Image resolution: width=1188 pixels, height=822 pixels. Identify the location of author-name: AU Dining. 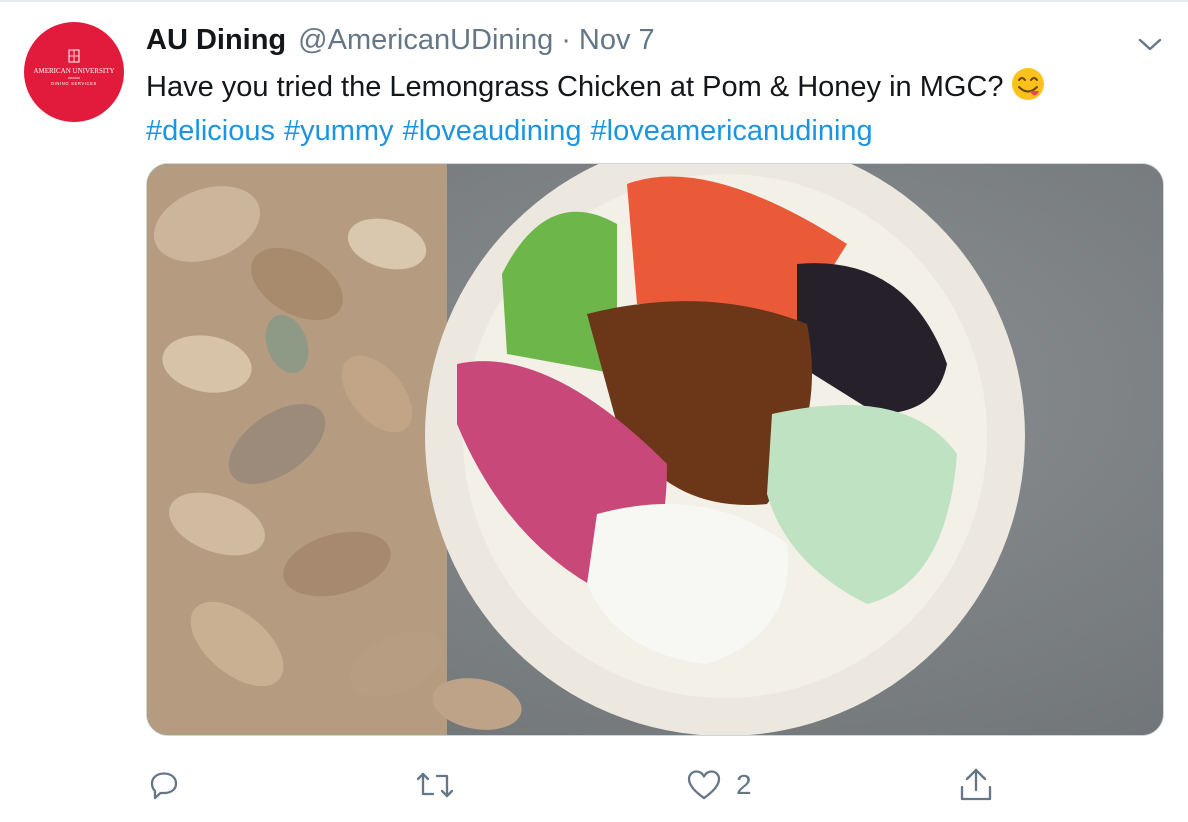
(216, 40).